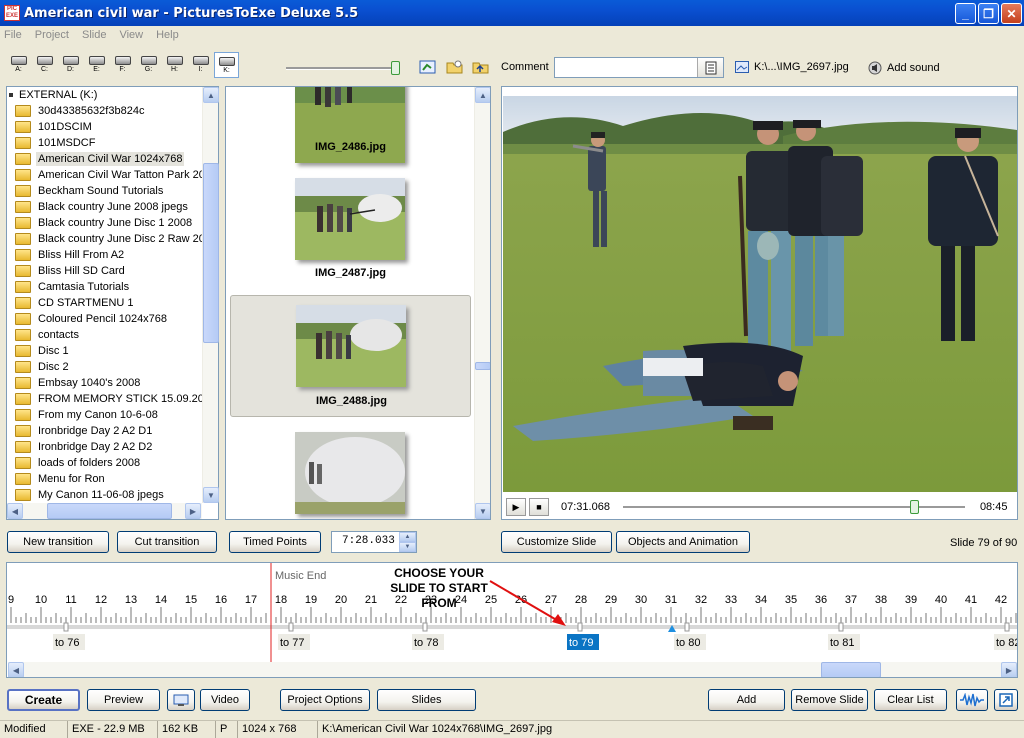  I want to click on timeline-horizontal-scrollbar: ◀ ▶, so click(512, 669).